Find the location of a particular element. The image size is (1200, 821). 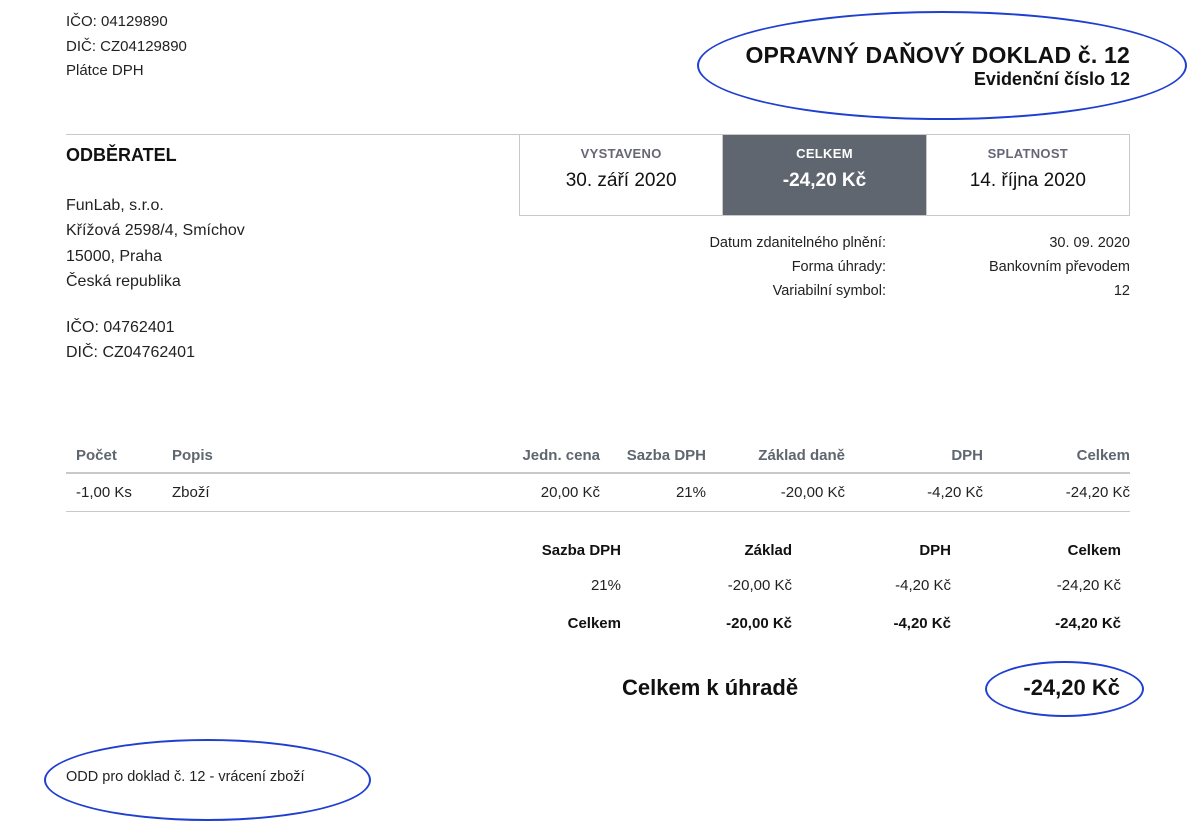

meta-label: Datum zdanitelného plnění: is located at coordinates (797, 243).